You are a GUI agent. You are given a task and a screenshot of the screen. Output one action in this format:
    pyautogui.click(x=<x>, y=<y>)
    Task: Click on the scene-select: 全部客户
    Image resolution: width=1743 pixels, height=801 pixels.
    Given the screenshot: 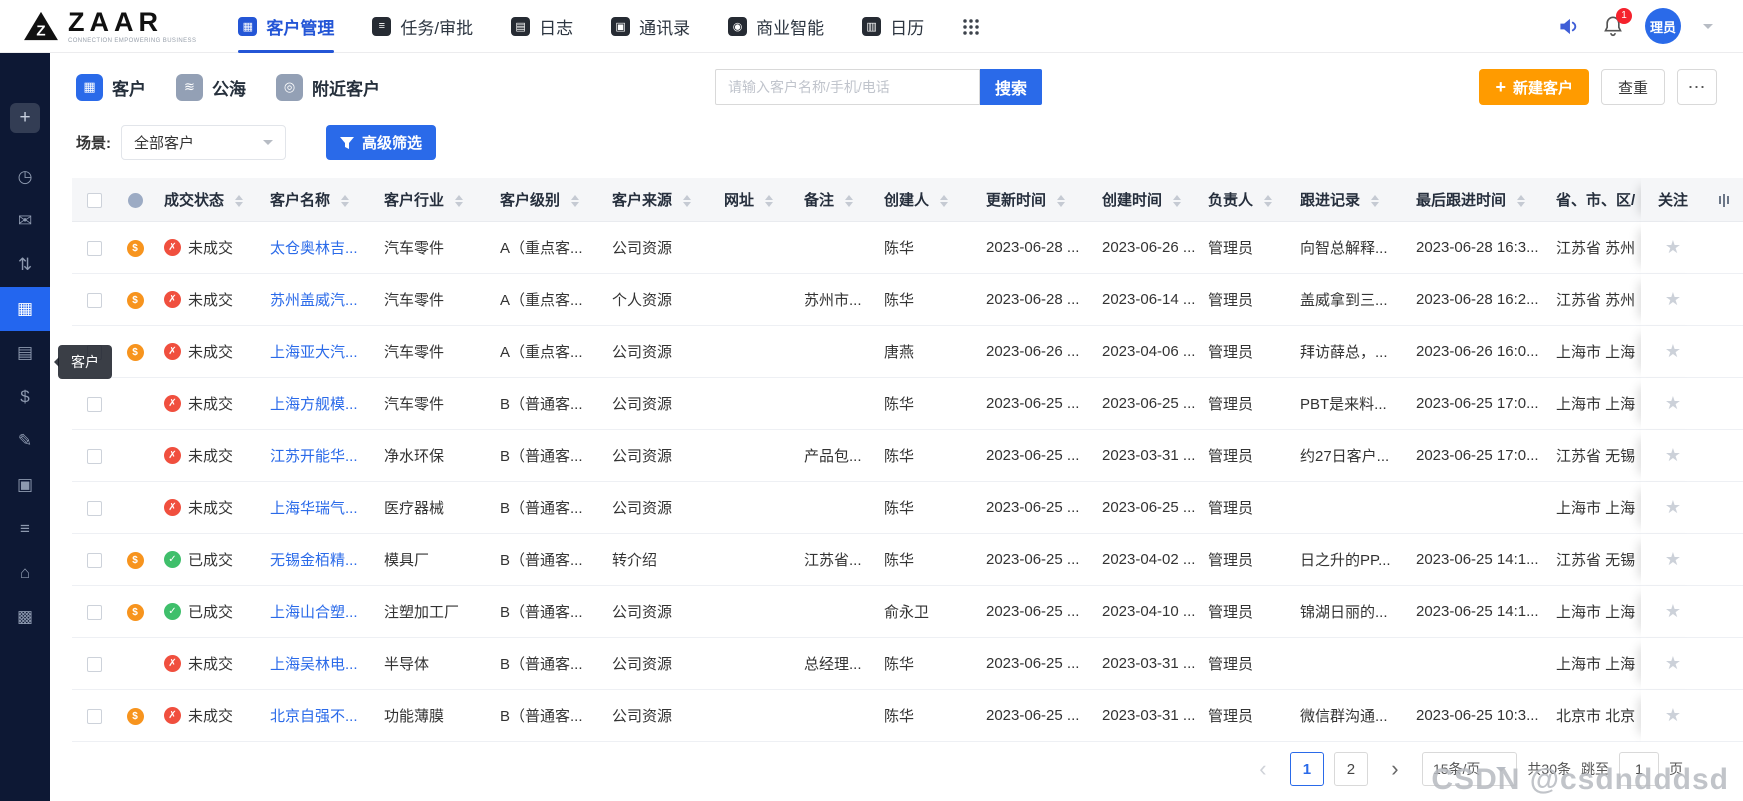 What is the action you would take?
    pyautogui.click(x=203, y=142)
    